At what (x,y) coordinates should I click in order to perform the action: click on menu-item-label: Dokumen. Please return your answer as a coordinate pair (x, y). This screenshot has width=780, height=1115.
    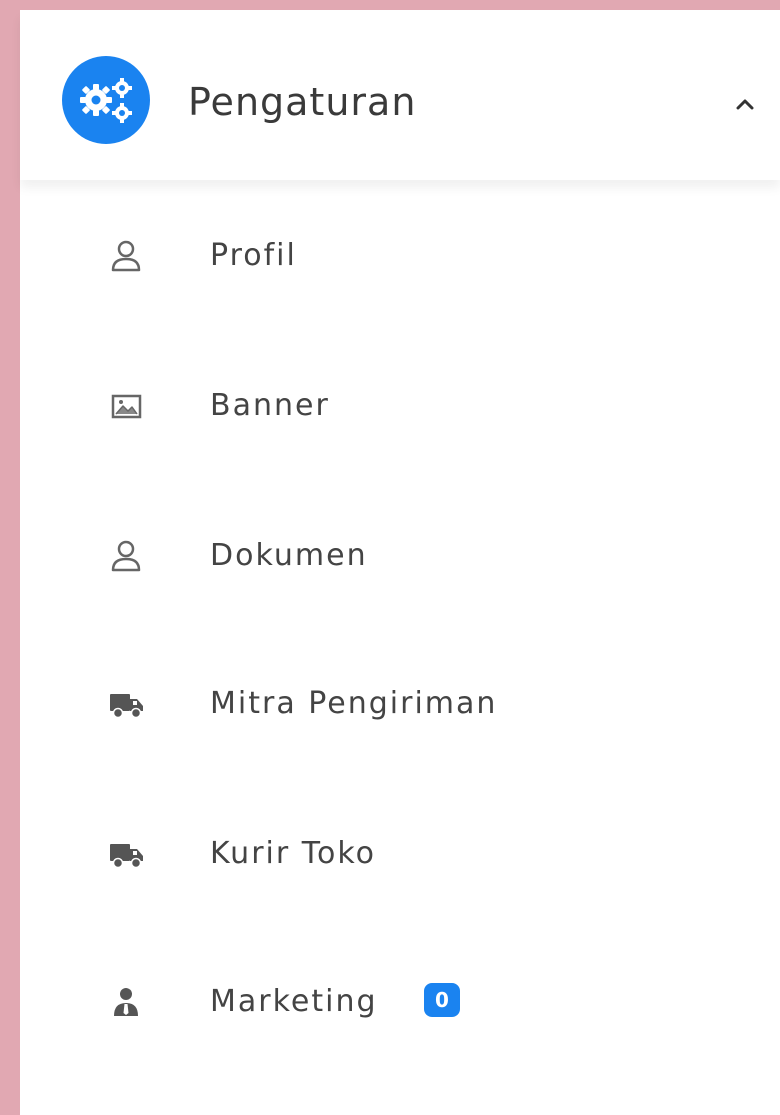
    Looking at the image, I should click on (289, 555).